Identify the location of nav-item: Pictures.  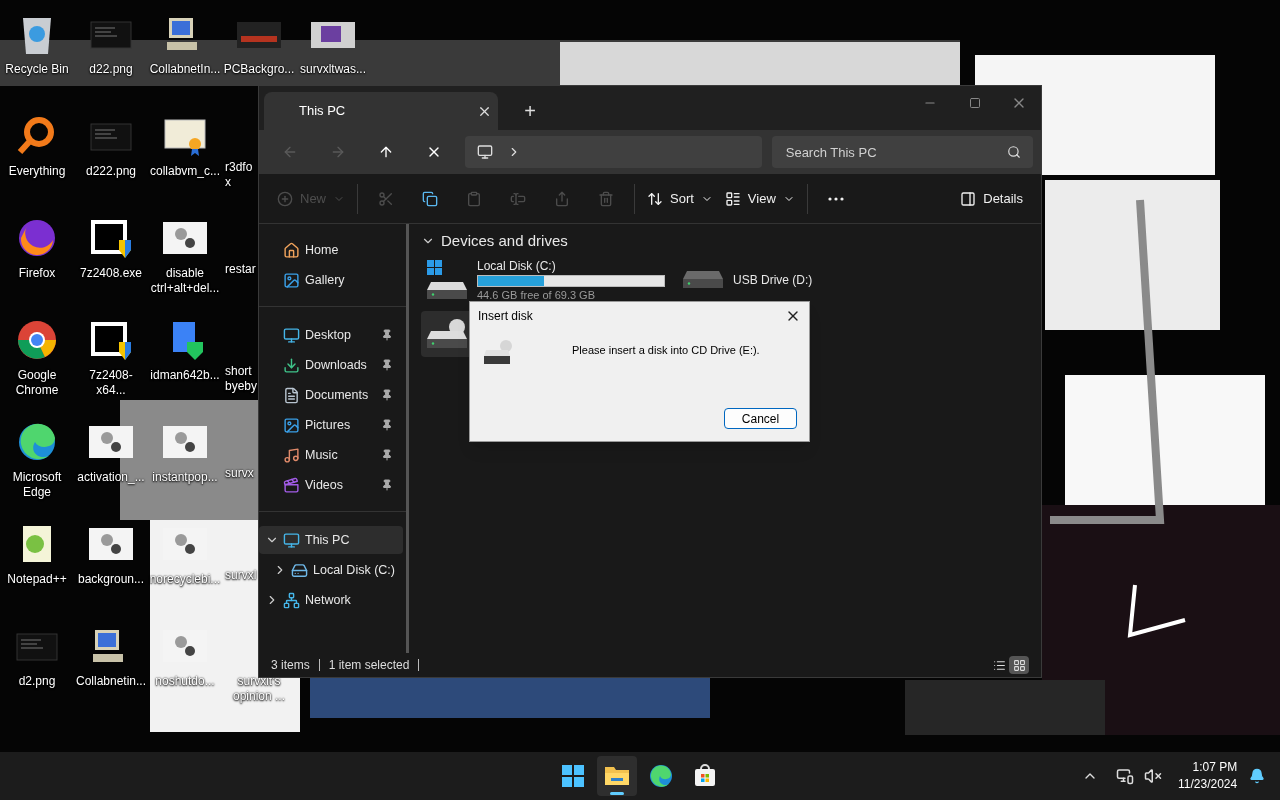
(331, 425).